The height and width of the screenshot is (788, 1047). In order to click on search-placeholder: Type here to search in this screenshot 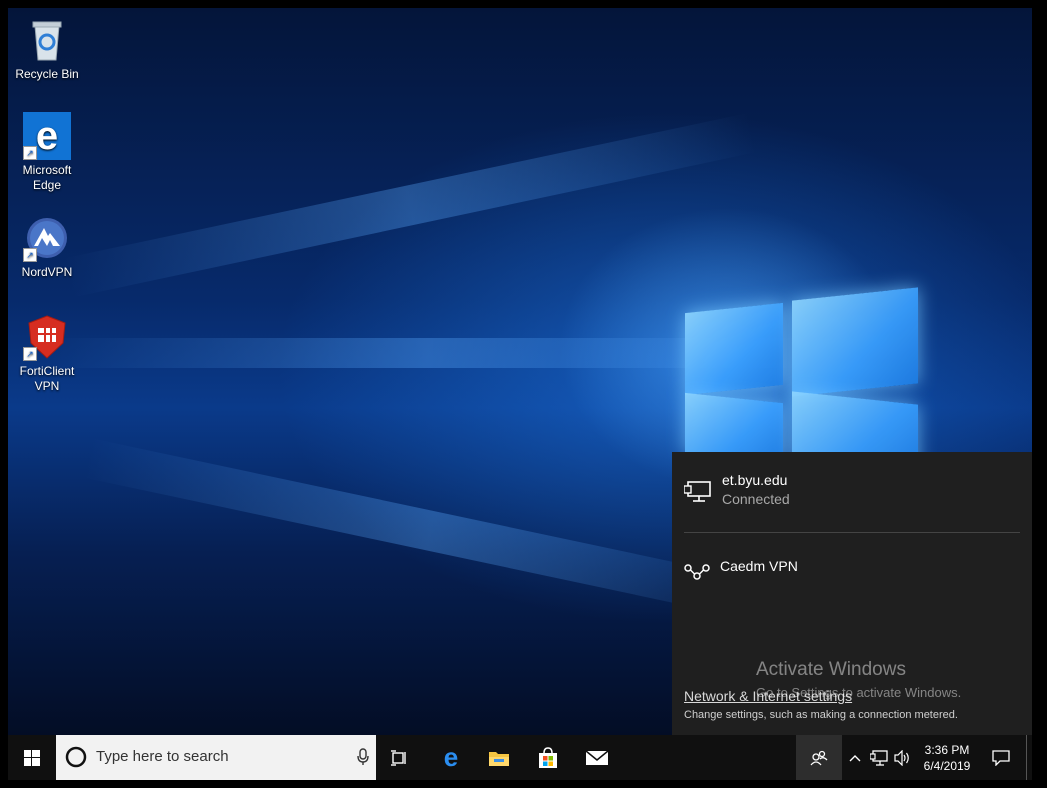, I will do `click(162, 756)`.